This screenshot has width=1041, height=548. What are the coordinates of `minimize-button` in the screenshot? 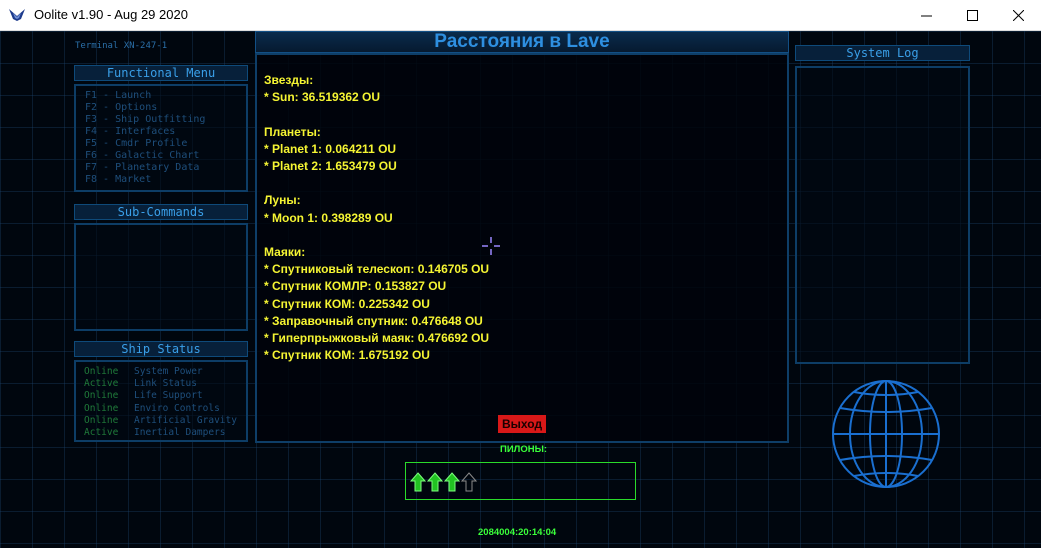 It's located at (926, 15).